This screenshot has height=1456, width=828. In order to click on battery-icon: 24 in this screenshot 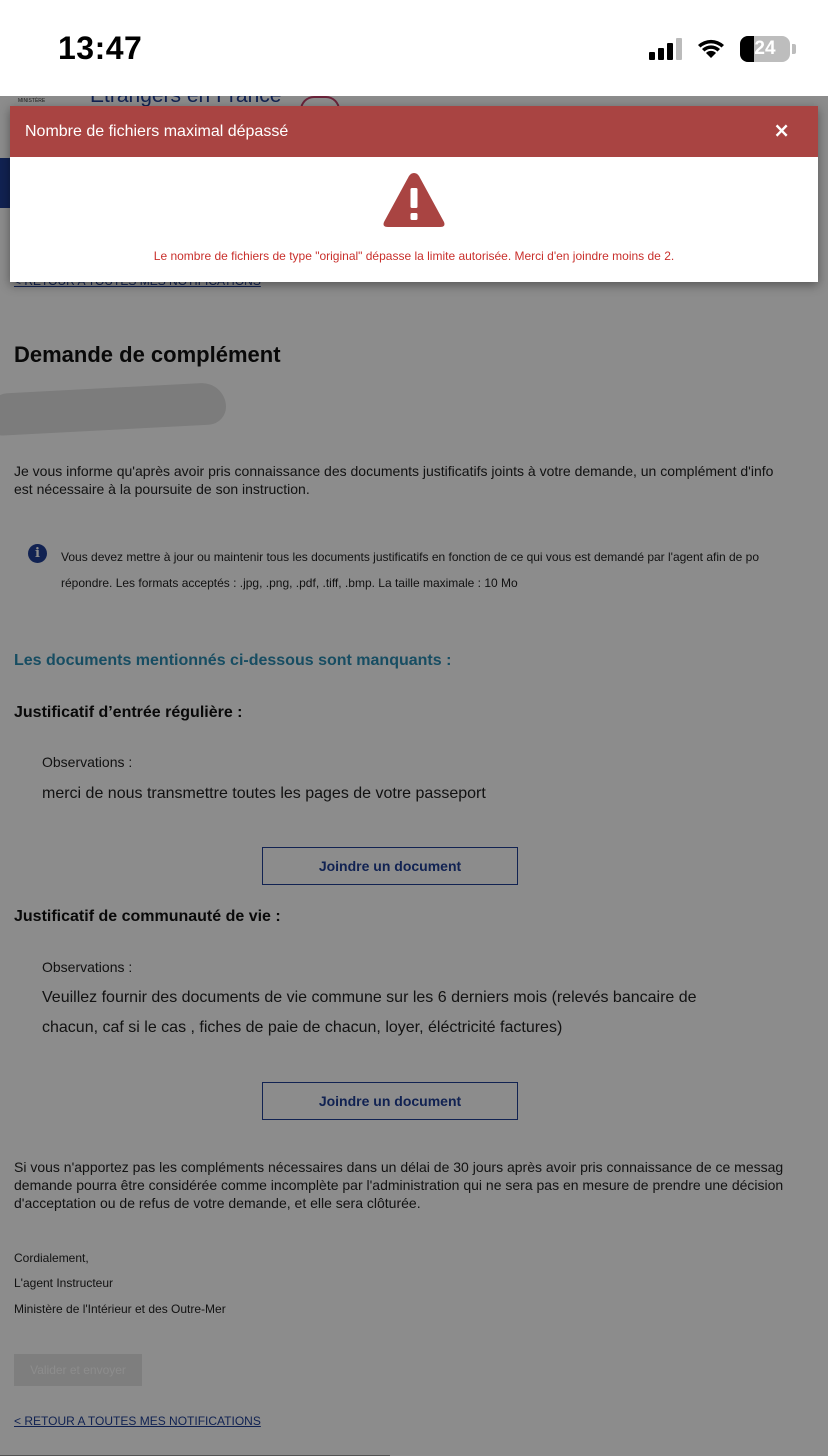, I will do `click(765, 49)`.